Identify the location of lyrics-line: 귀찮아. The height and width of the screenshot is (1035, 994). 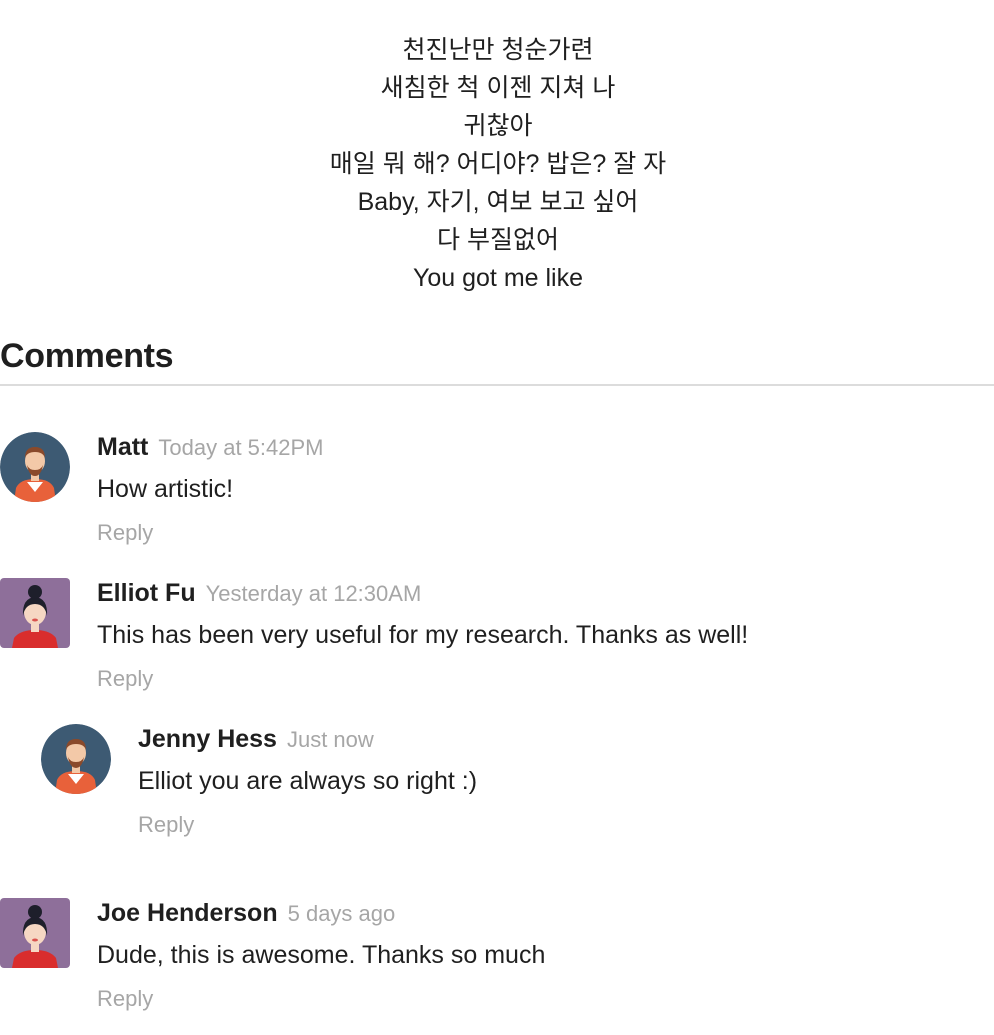
(498, 126).